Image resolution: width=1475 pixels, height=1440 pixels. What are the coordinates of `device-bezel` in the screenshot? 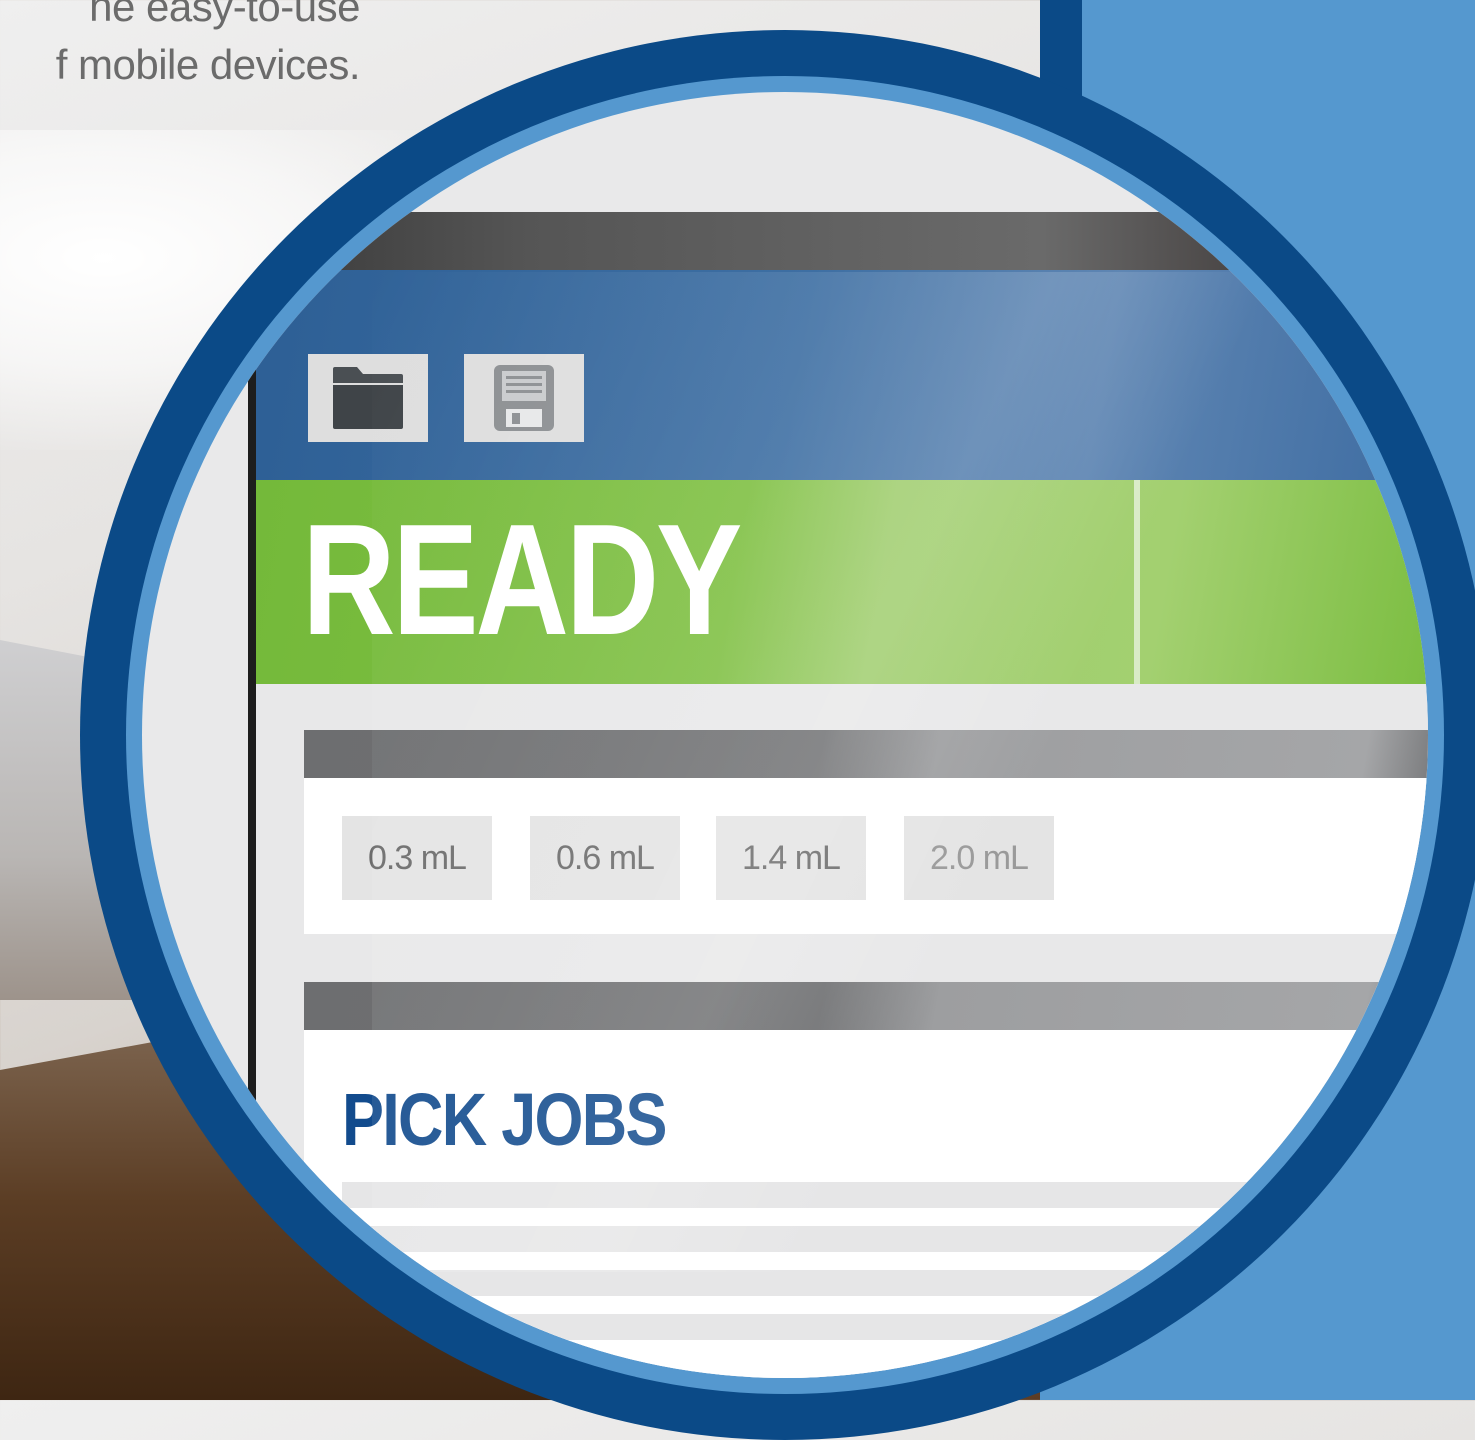 It's located at (252, 824).